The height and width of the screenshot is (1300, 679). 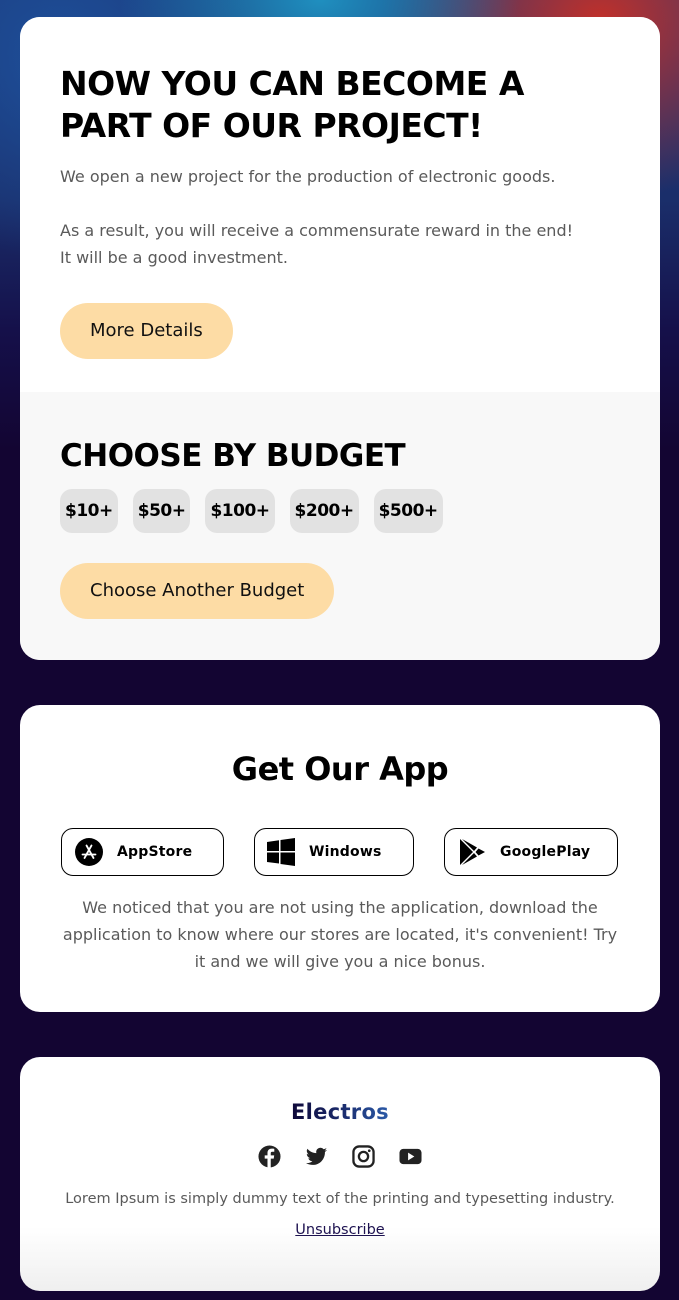 What do you see at coordinates (339, 1230) in the screenshot?
I see `unsubscribe-link: Unsubscribe` at bounding box center [339, 1230].